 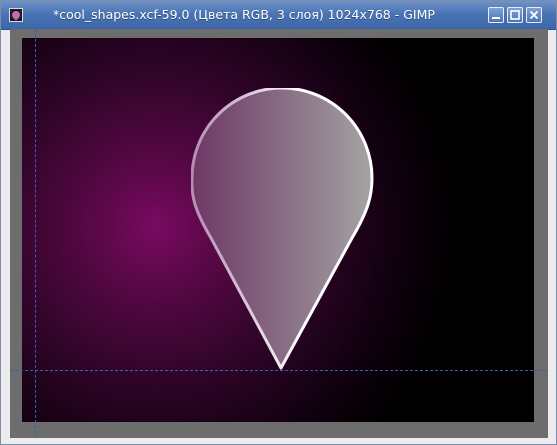 I want to click on close-icon, so click(x=534, y=15).